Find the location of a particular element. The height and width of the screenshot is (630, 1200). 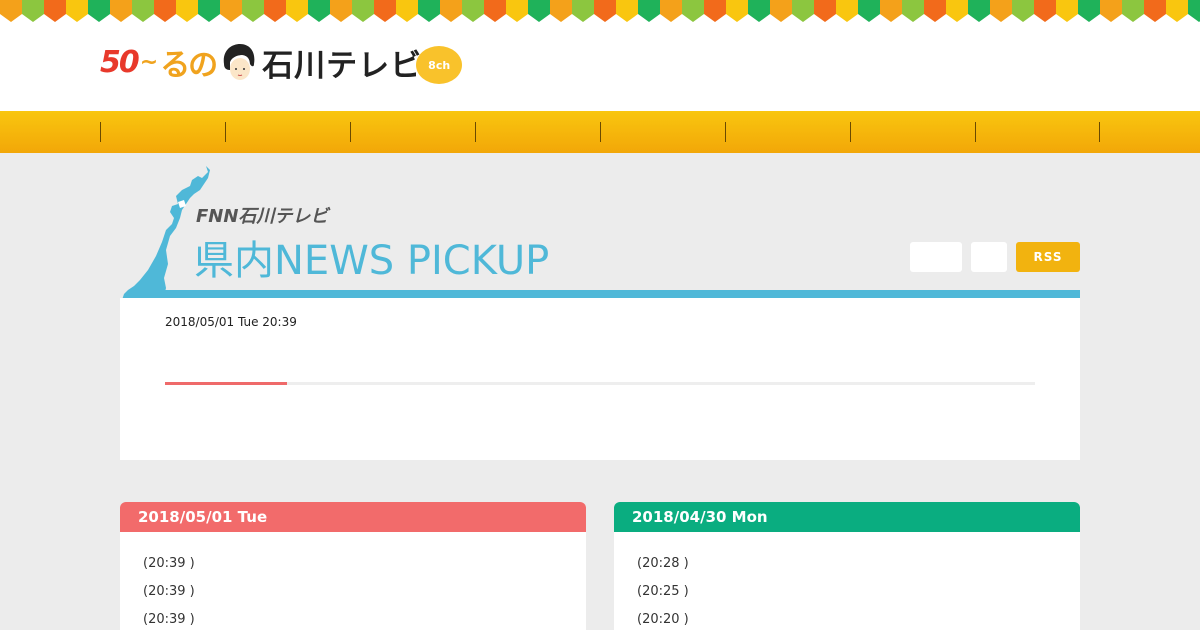

day-card-header: 2018/04/30 Mon is located at coordinates (847, 517).